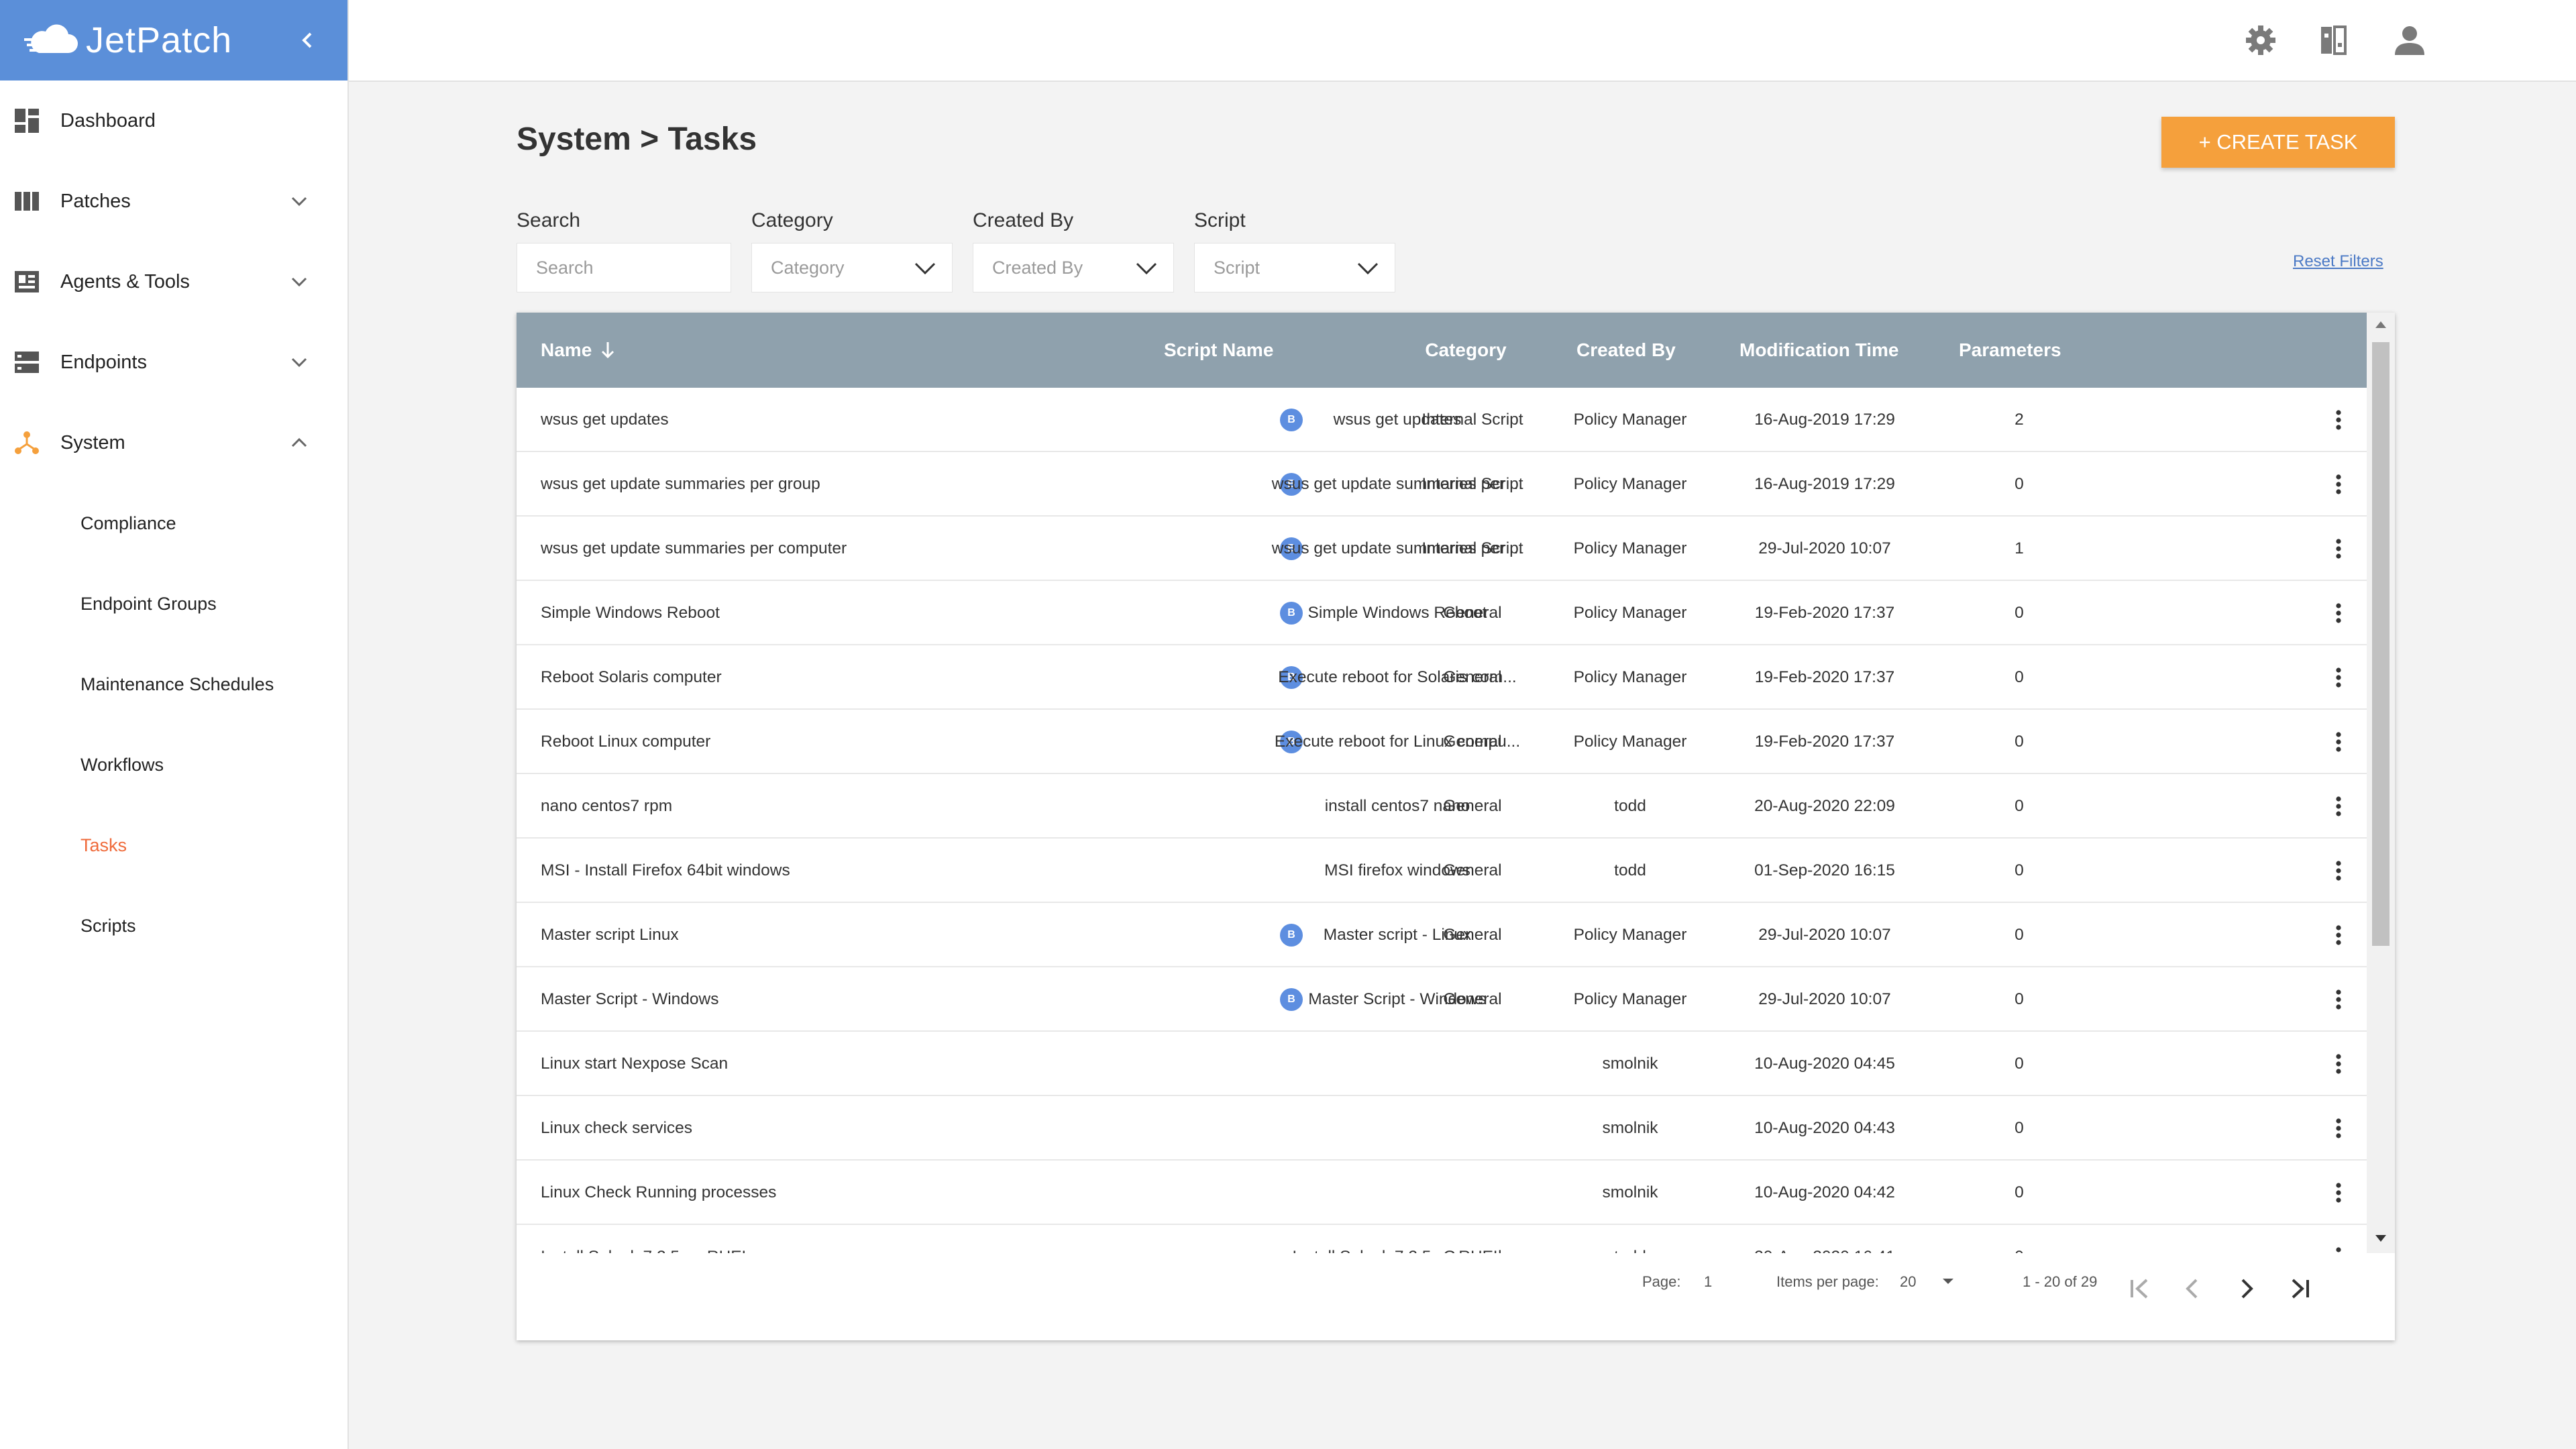  I want to click on cell-name: Simple Windows Reboot, so click(630, 613).